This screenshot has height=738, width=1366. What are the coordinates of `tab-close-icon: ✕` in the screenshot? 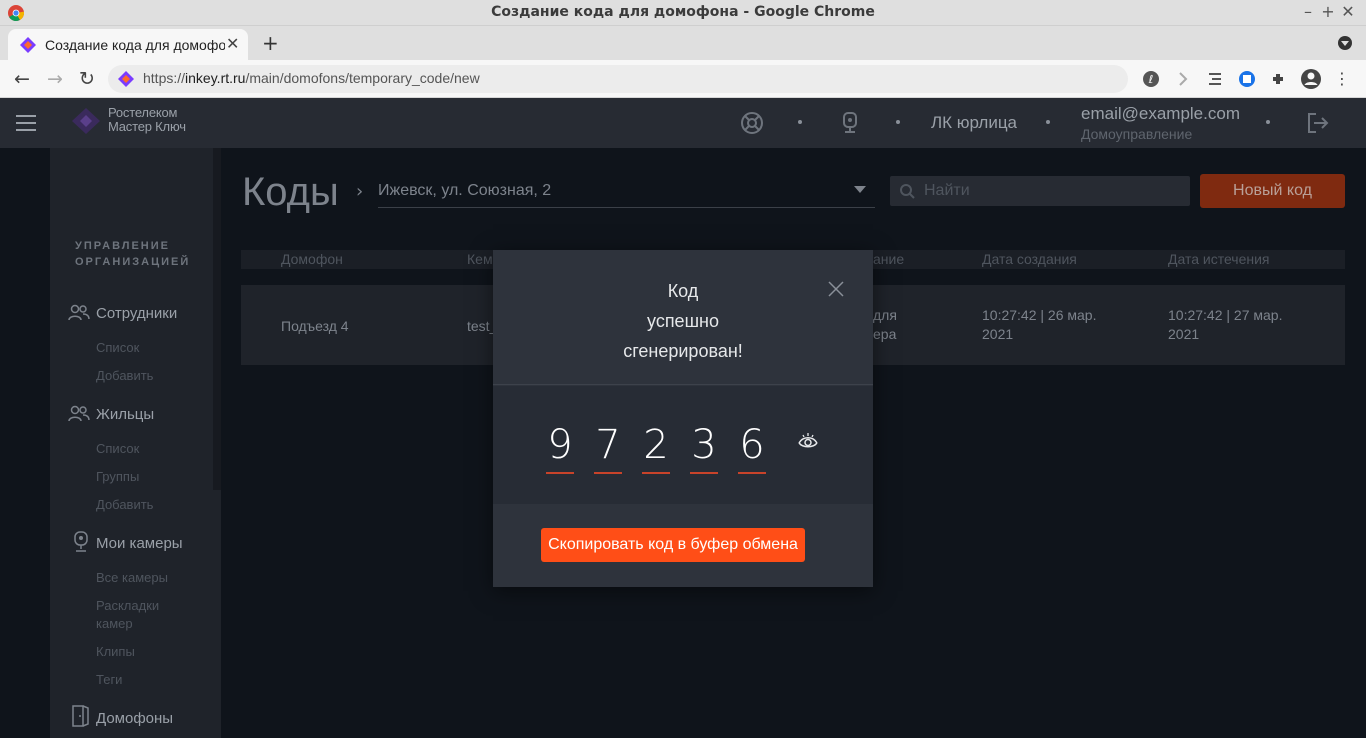 It's located at (232, 43).